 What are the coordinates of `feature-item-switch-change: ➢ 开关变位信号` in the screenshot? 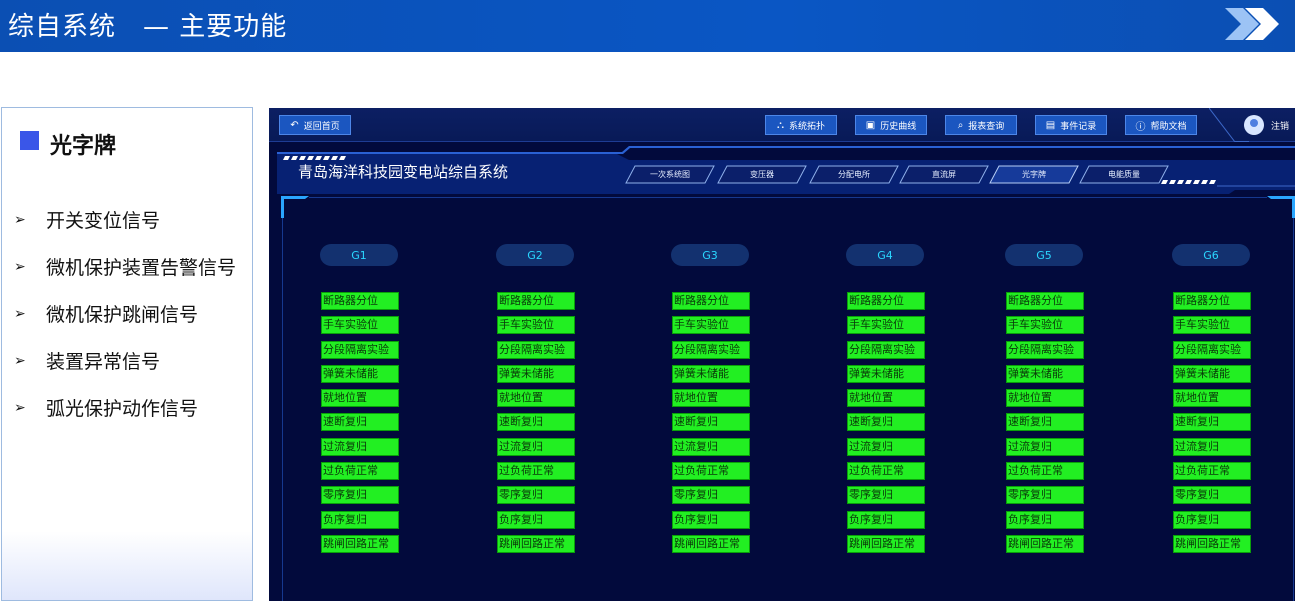 It's located at (125, 219).